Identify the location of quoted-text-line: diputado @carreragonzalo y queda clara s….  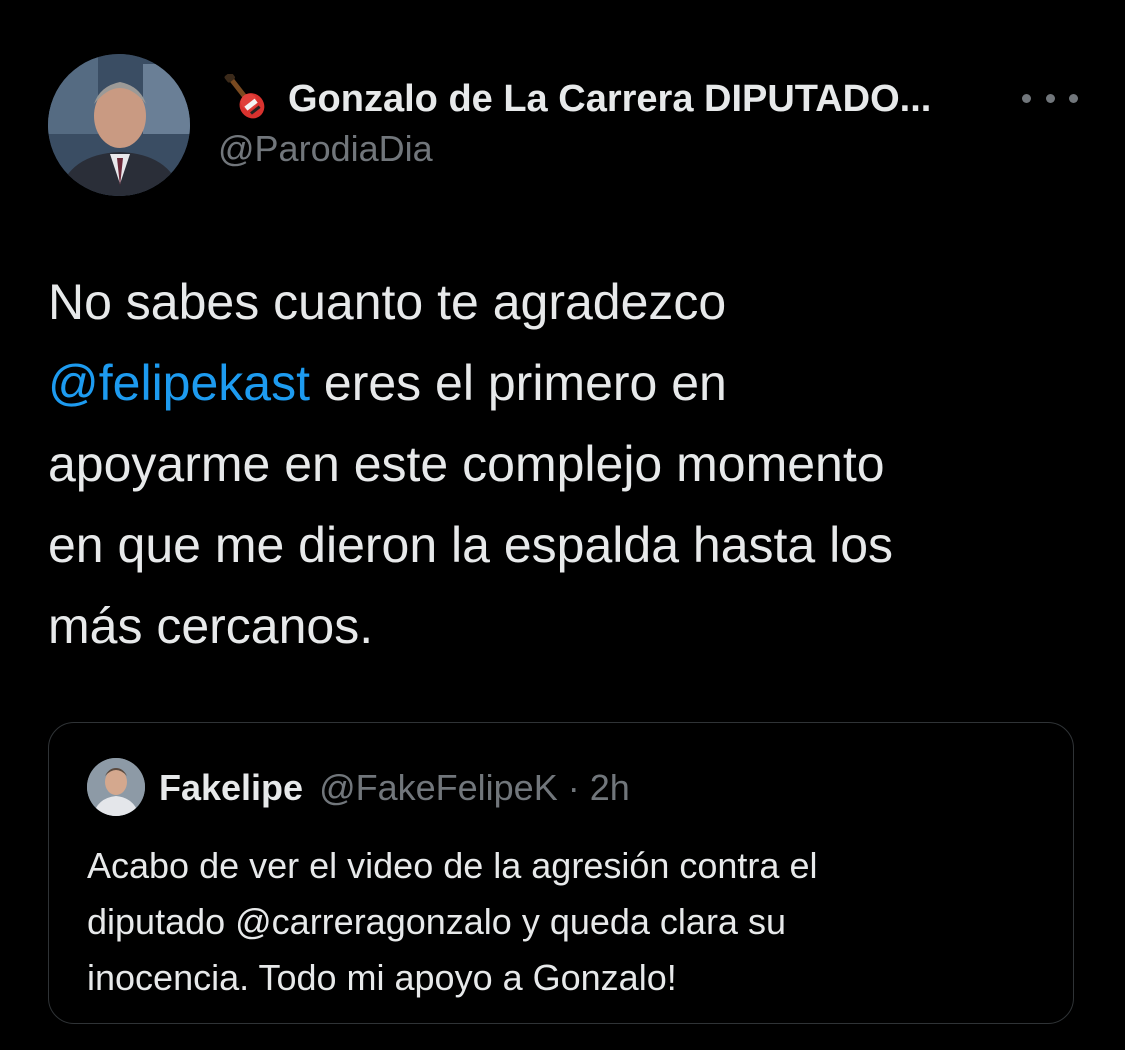
(436, 921).